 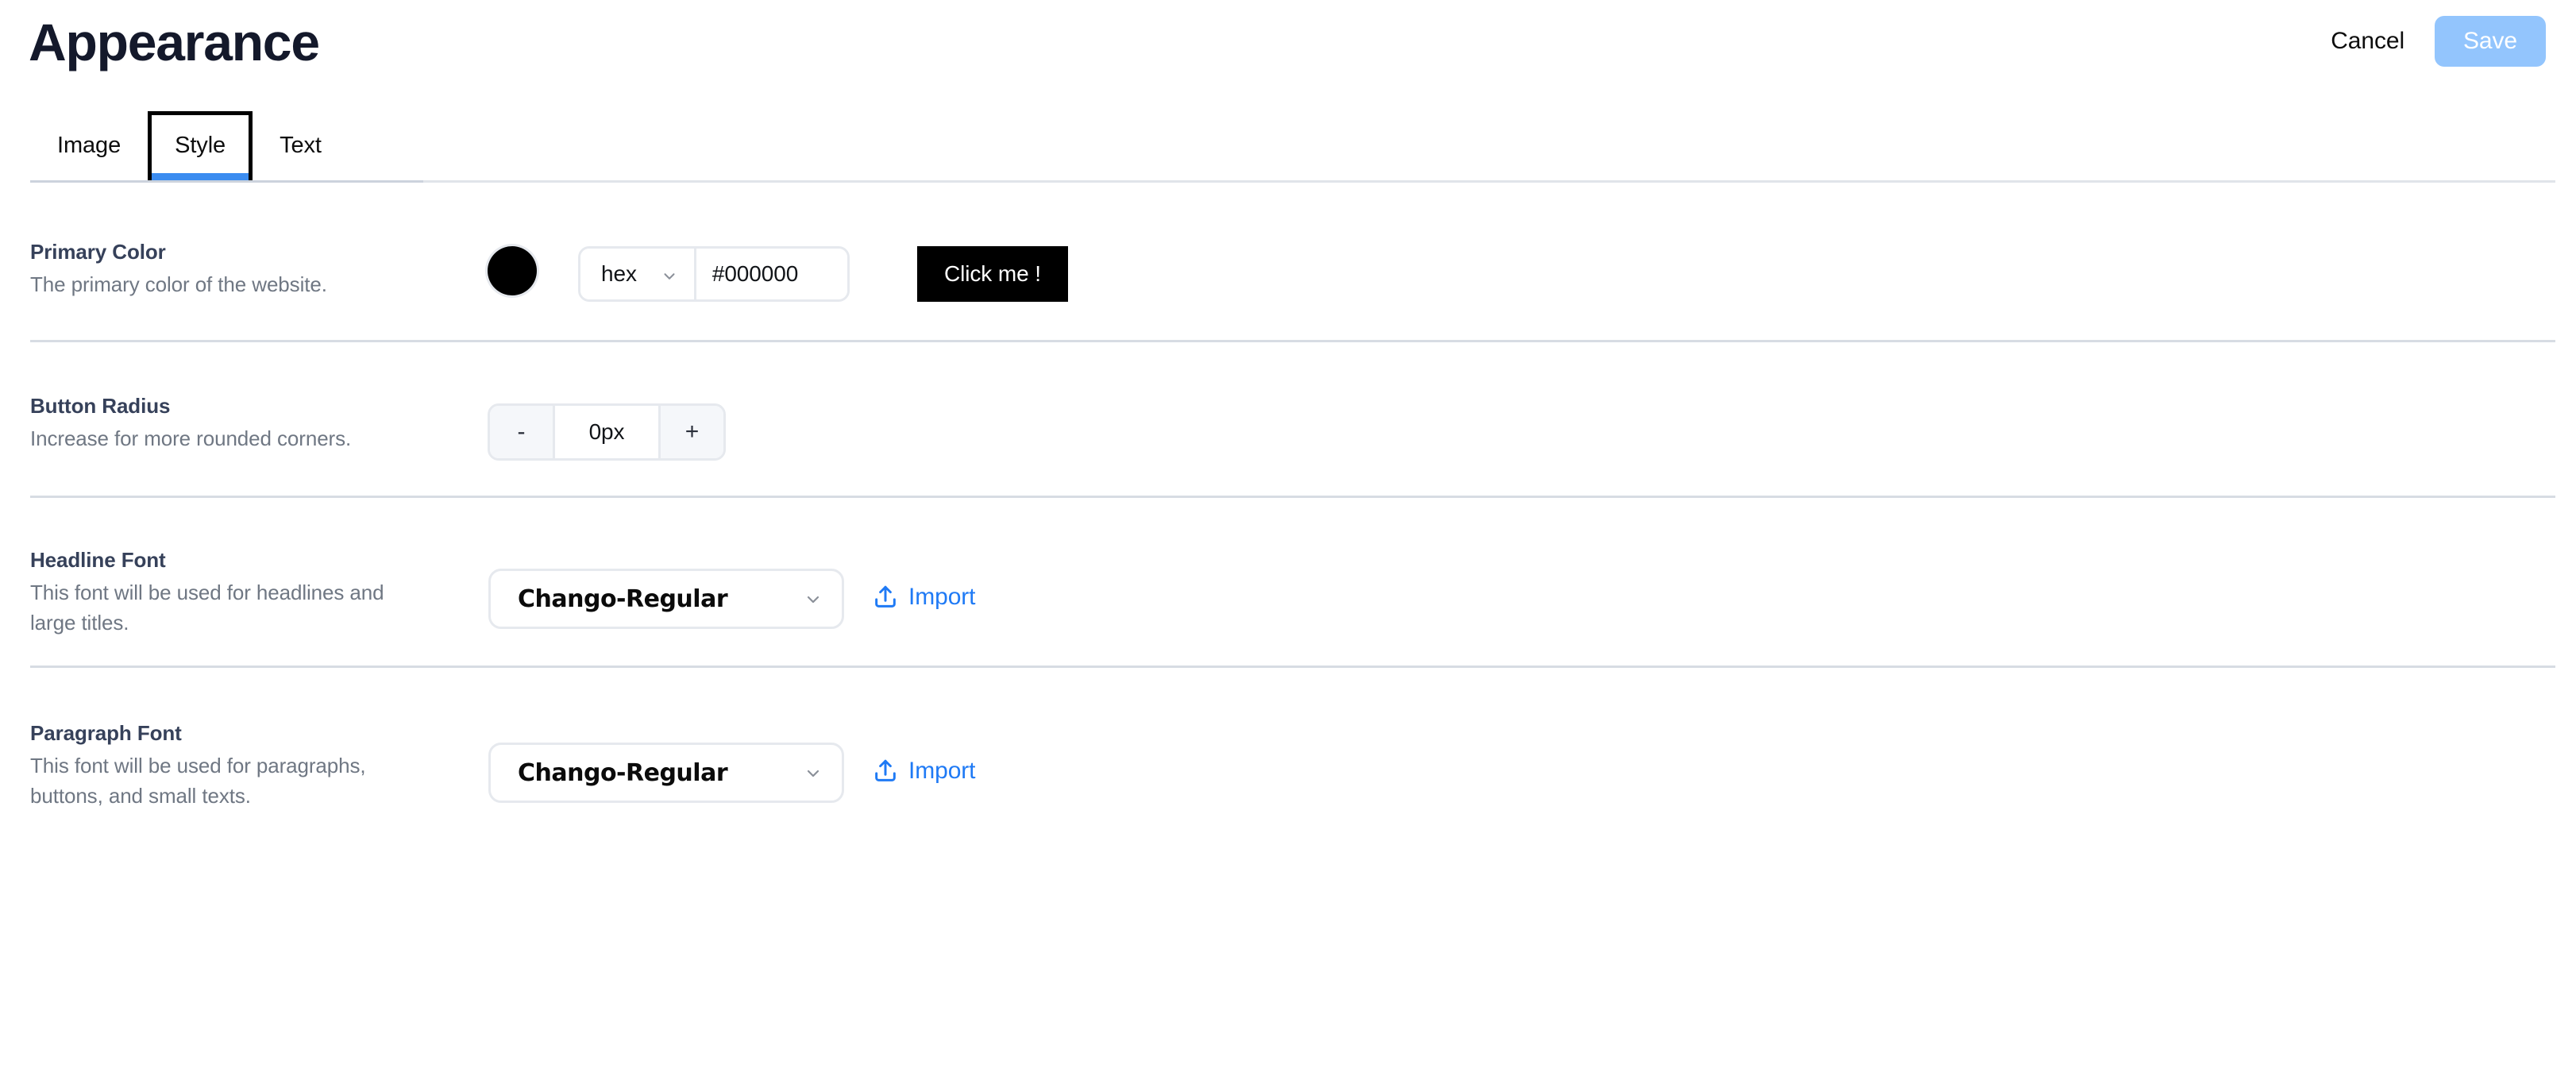 I want to click on tab-bar: Image Style Text, so click(x=1288, y=147).